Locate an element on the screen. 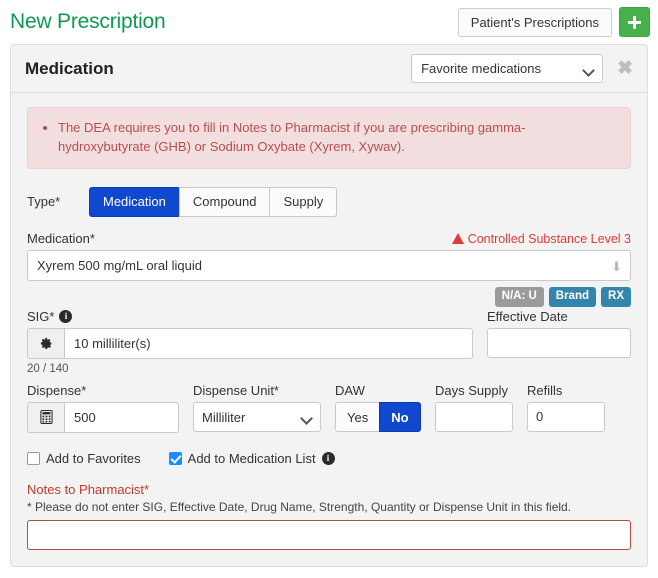 This screenshot has height=578, width=658. close-icon: ✖ is located at coordinates (625, 68).